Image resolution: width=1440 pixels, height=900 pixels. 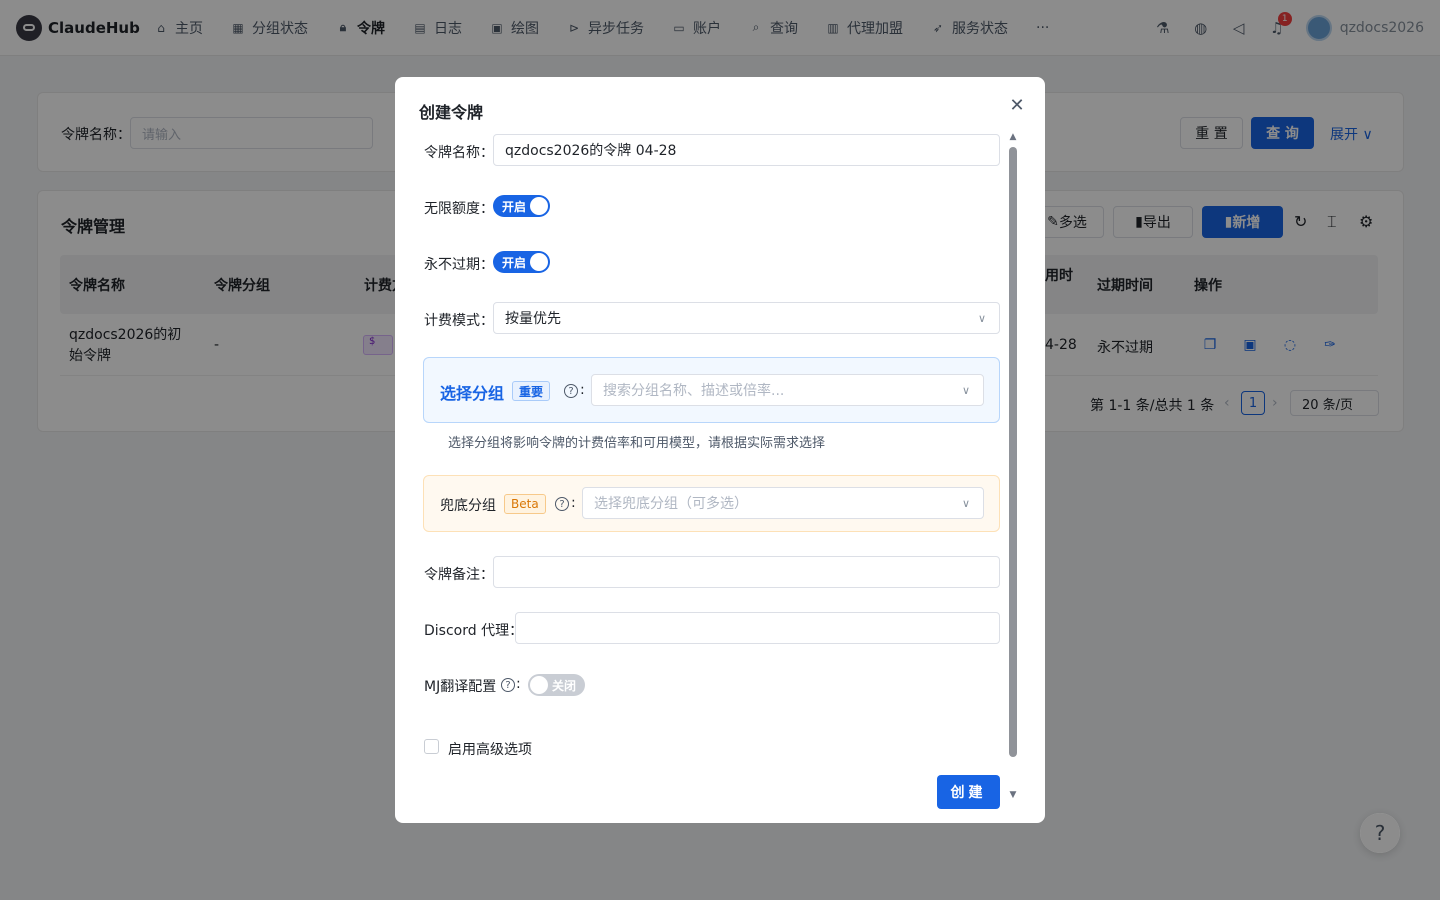 What do you see at coordinates (459, 153) in the screenshot?
I see `token-name-label: 令牌名称：` at bounding box center [459, 153].